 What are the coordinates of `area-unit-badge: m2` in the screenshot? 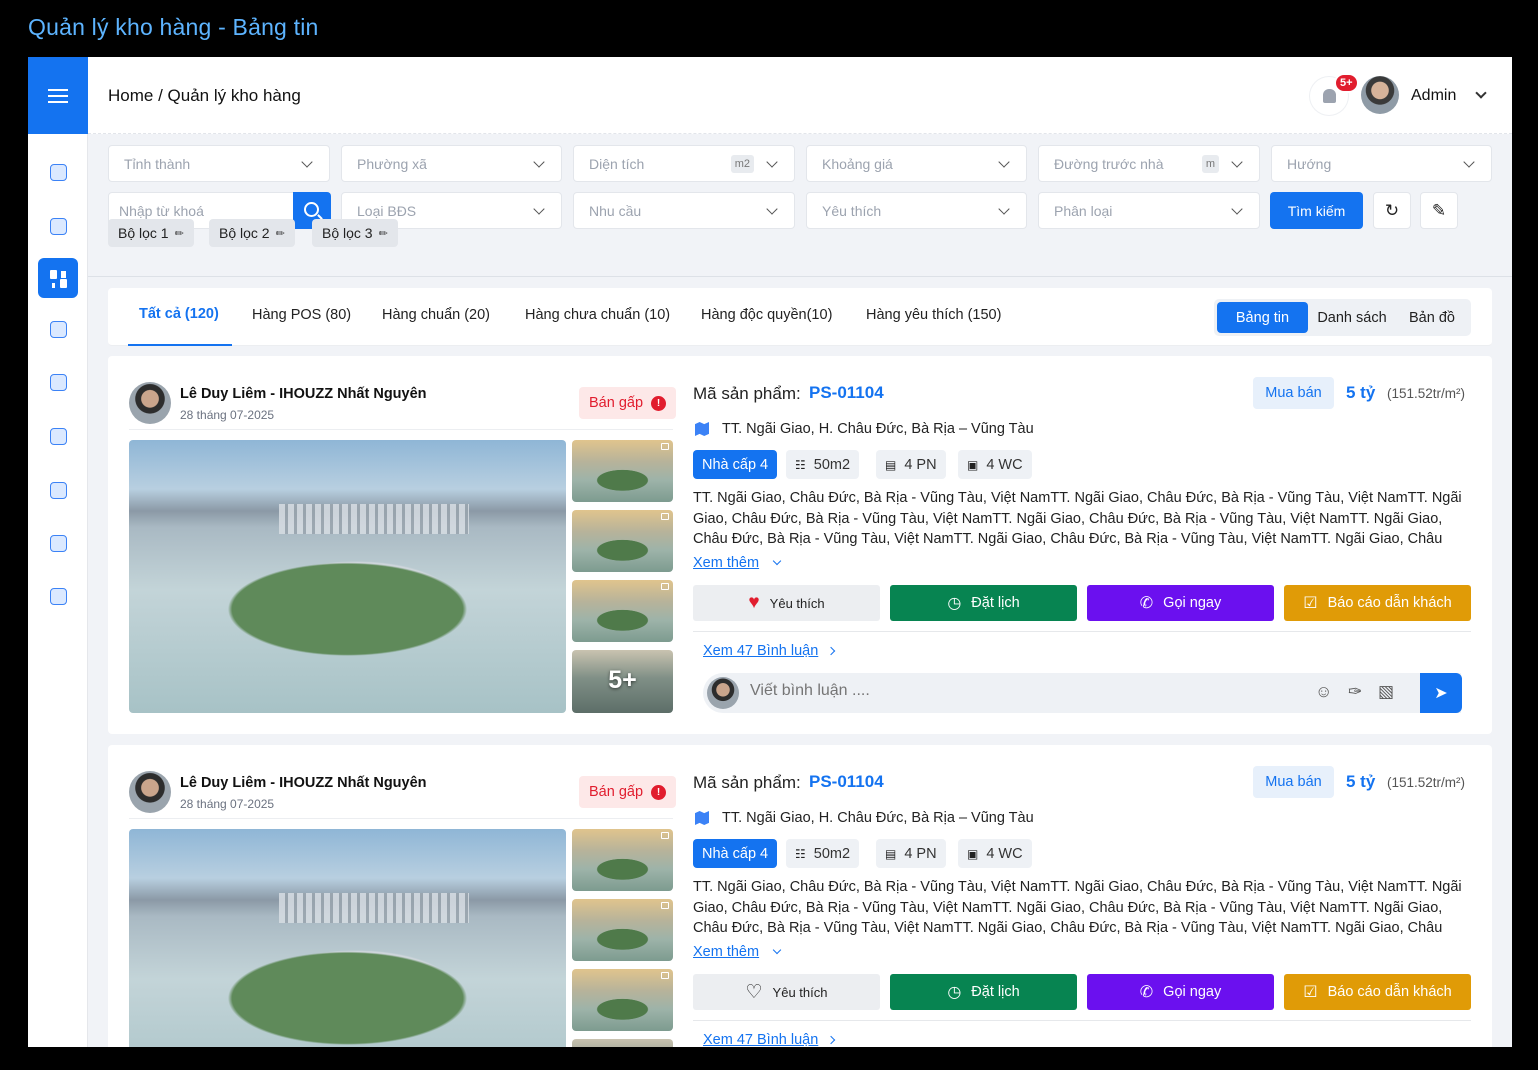 It's located at (742, 164).